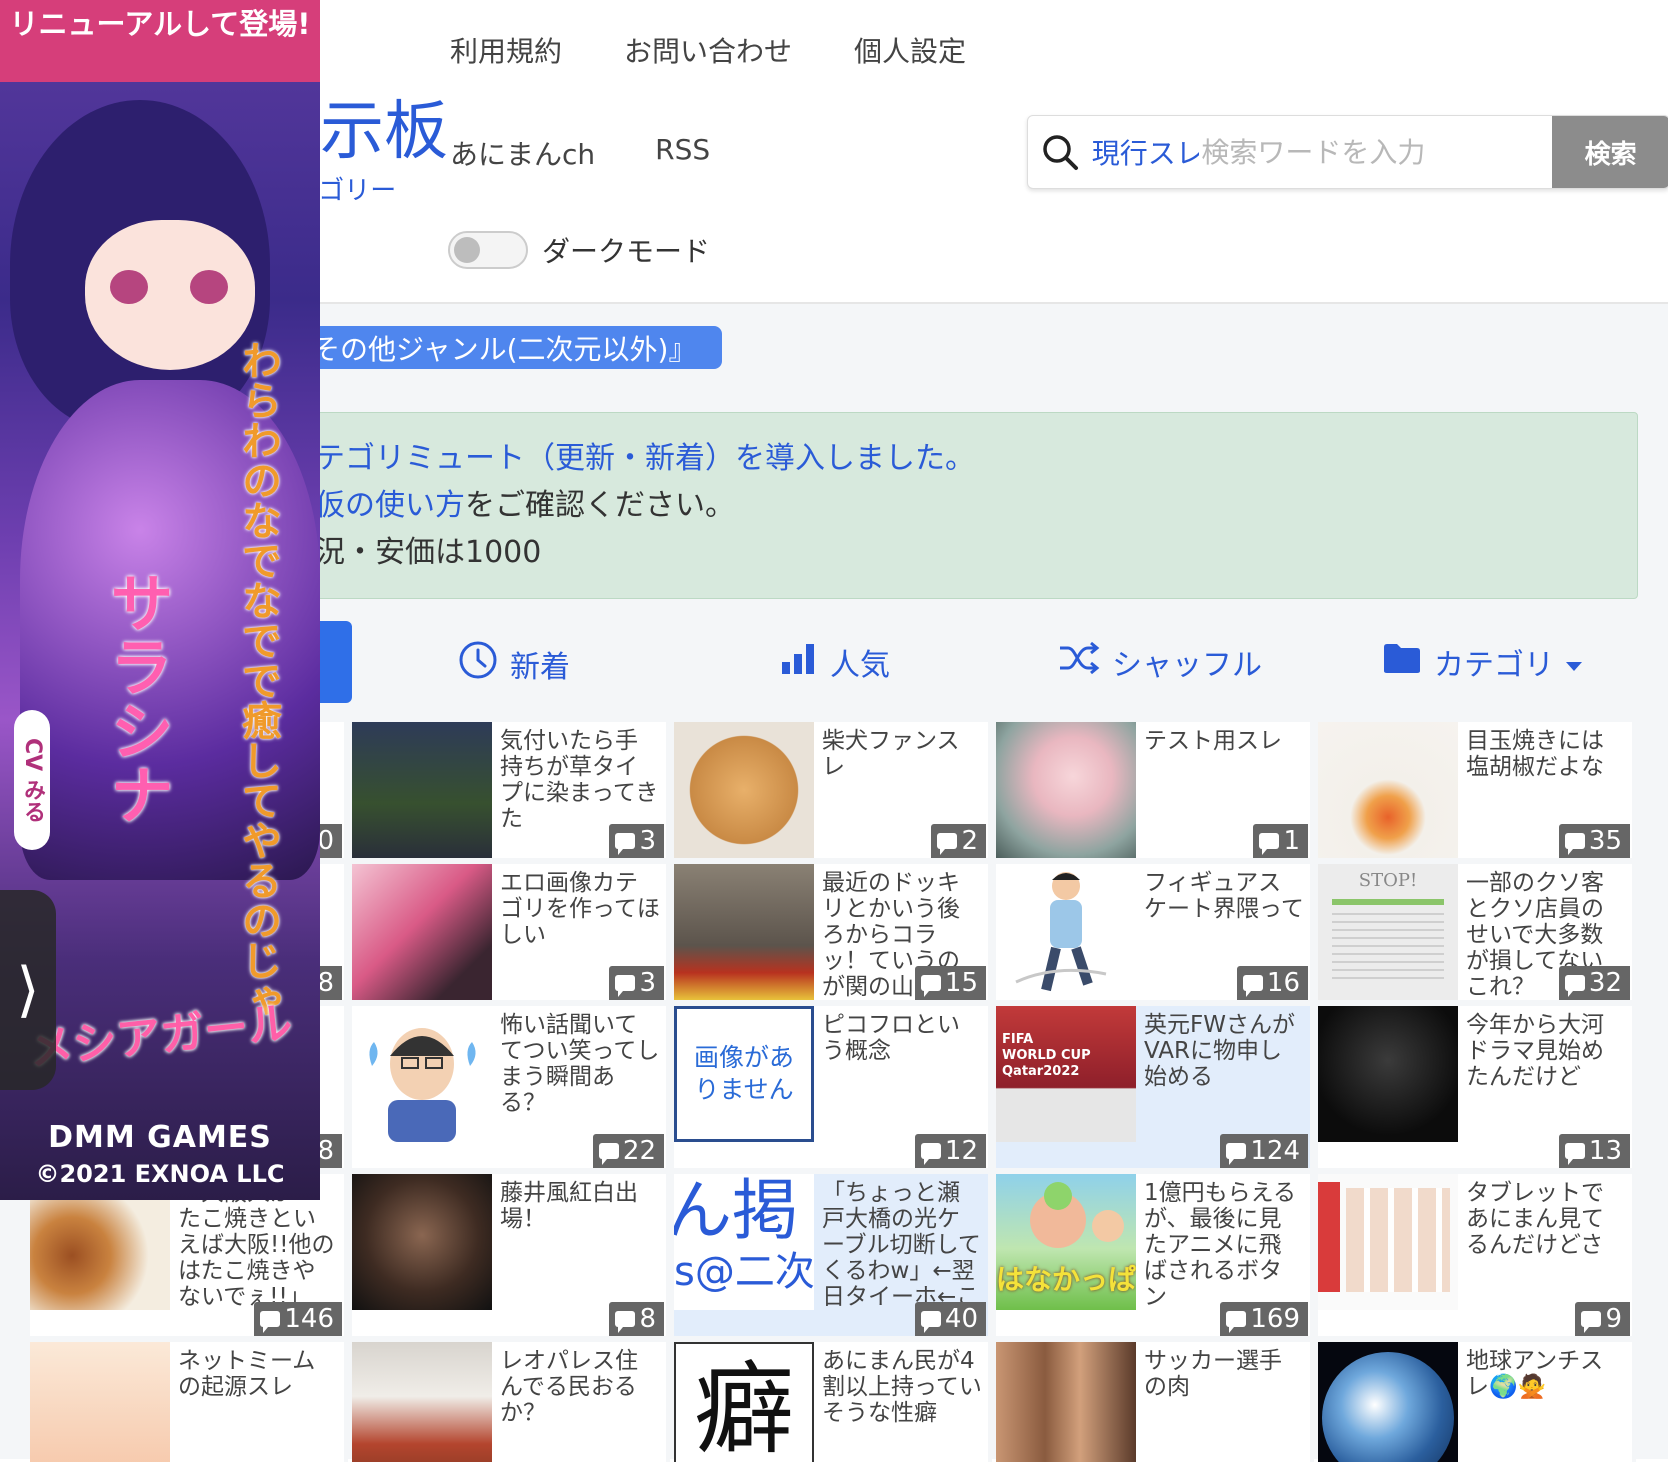  Describe the element at coordinates (833, 1089) in the screenshot. I see `thread-card: 画像がありません ピコフロという概念 12` at that location.